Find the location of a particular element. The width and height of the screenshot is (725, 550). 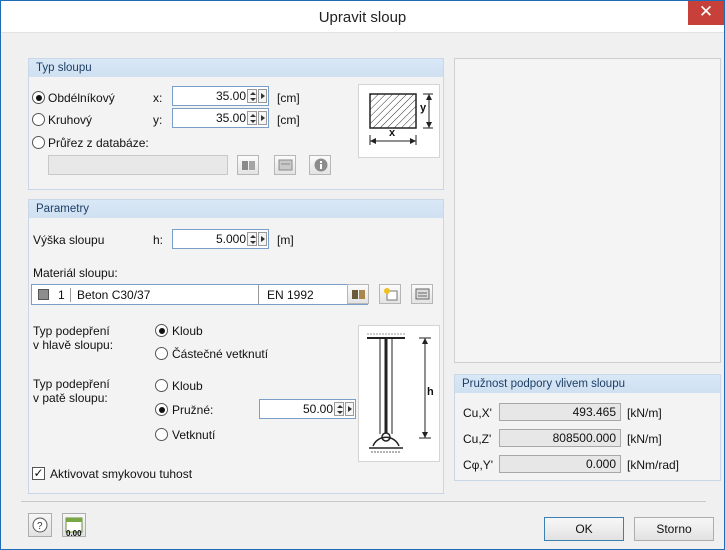

y-spinner-icon is located at coordinates (252, 118).